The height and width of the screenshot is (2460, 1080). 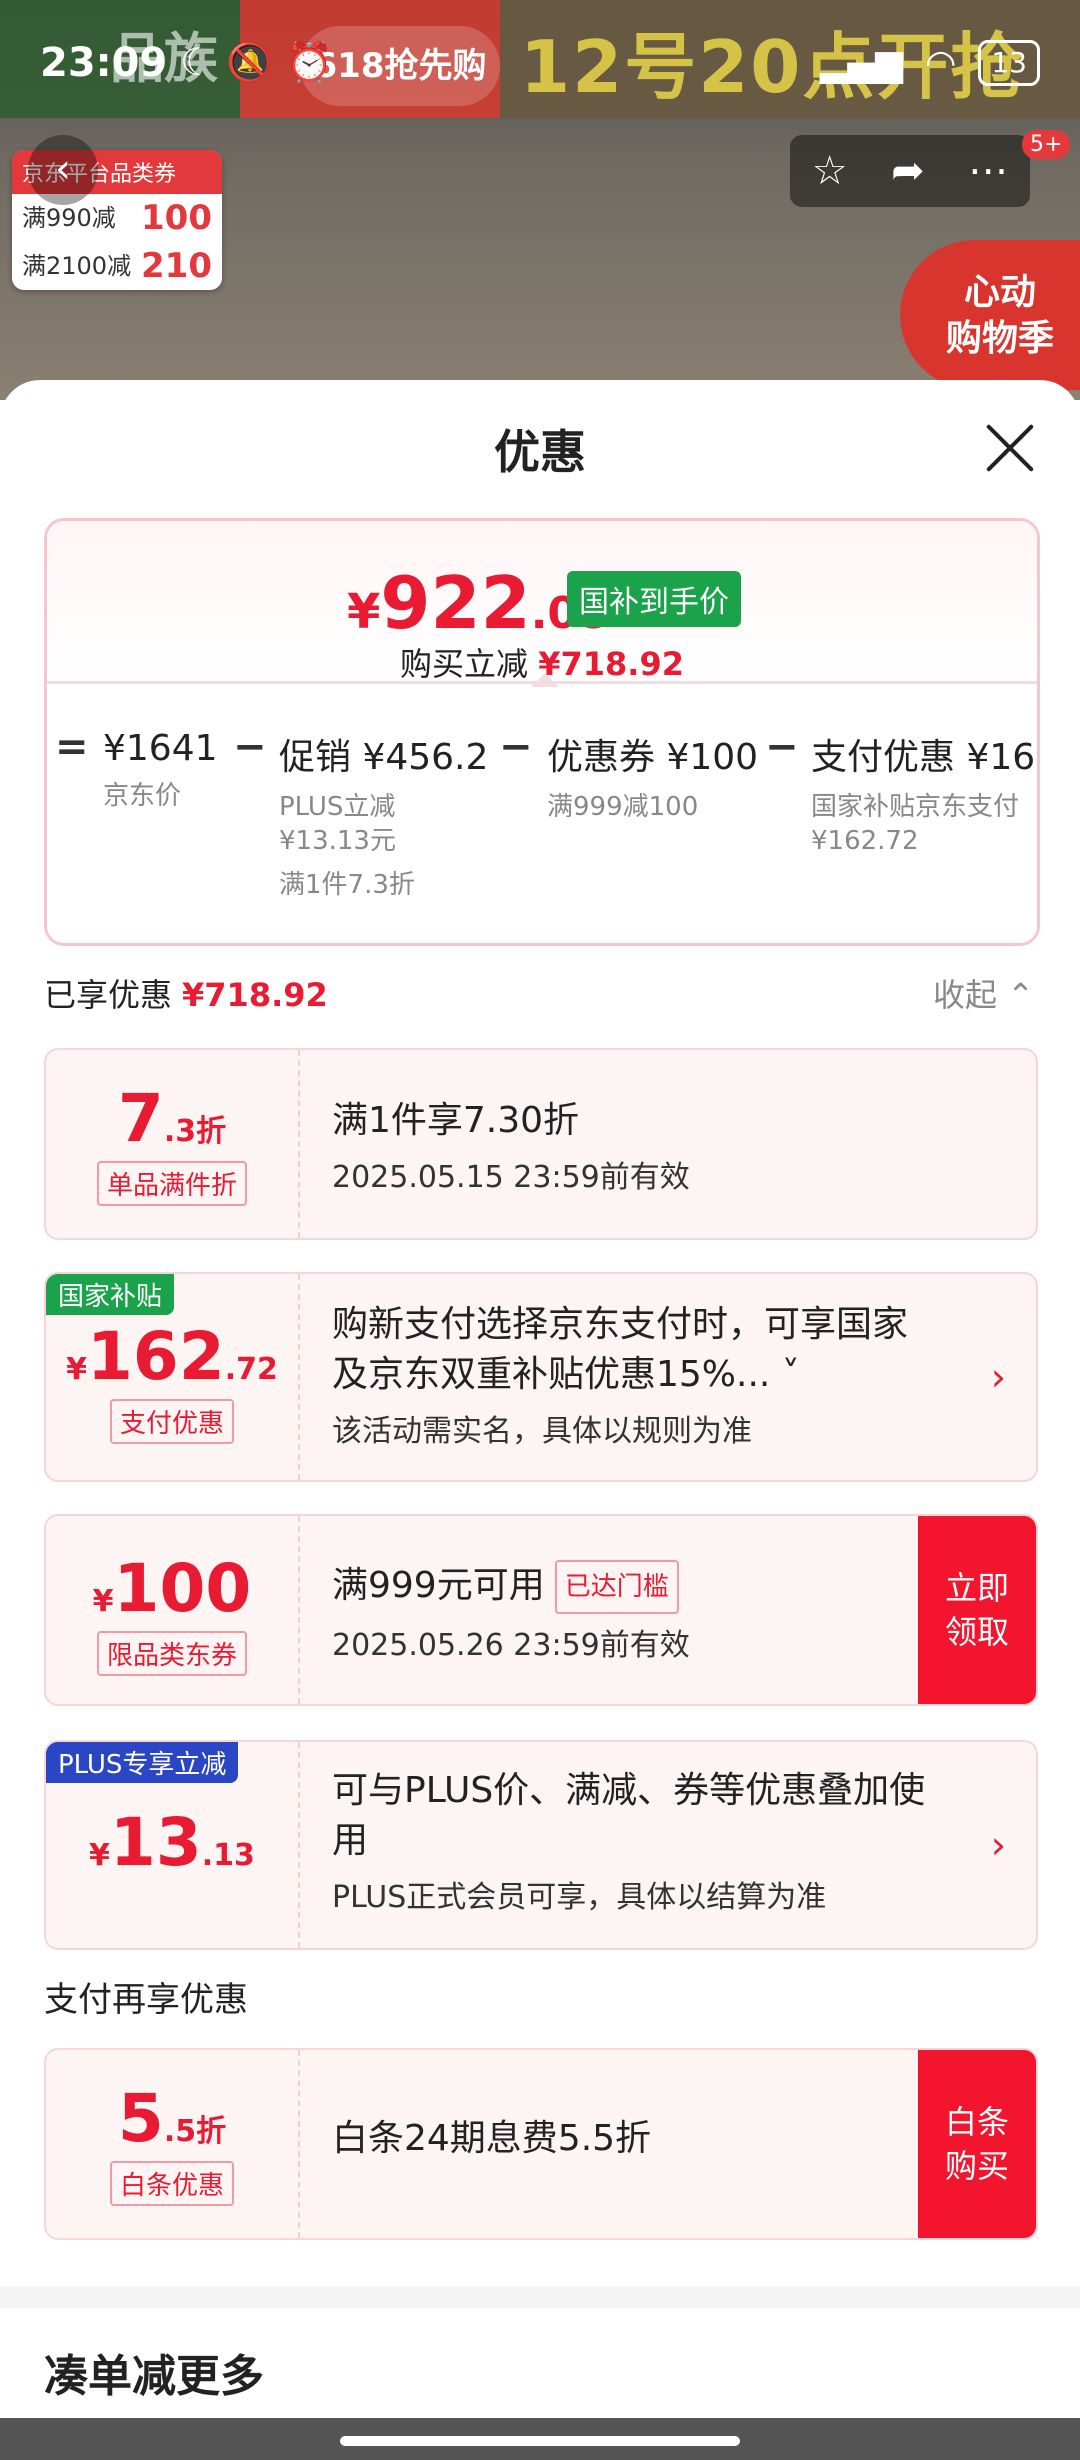 I want to click on deal-body: 可与PLUS价、满减、券等优惠叠加使用 PLUS正式会员可享，具体以结算为准, so click(x=629, y=1842).